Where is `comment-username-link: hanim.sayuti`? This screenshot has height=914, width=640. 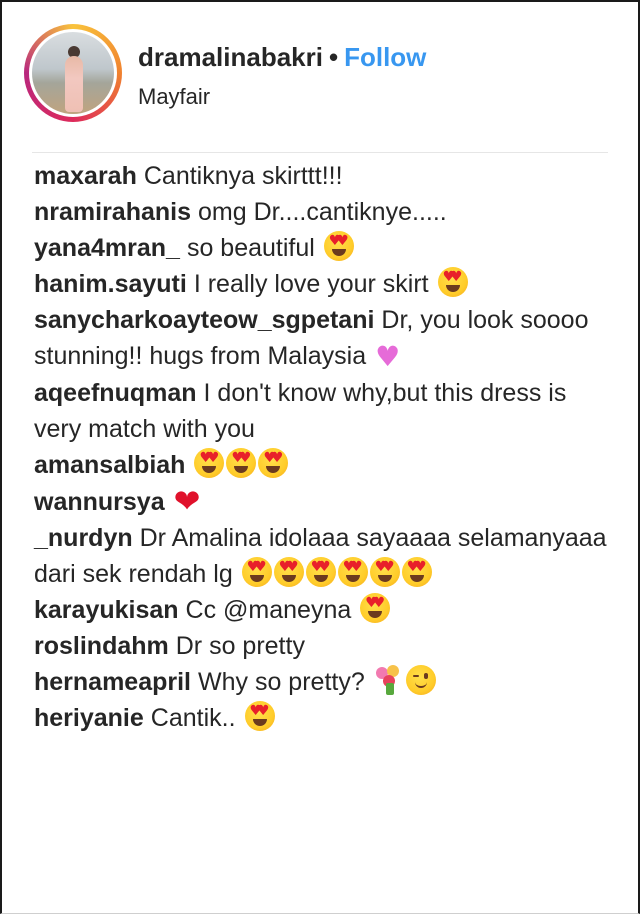
comment-username-link: hanim.sayuti is located at coordinates (110, 284).